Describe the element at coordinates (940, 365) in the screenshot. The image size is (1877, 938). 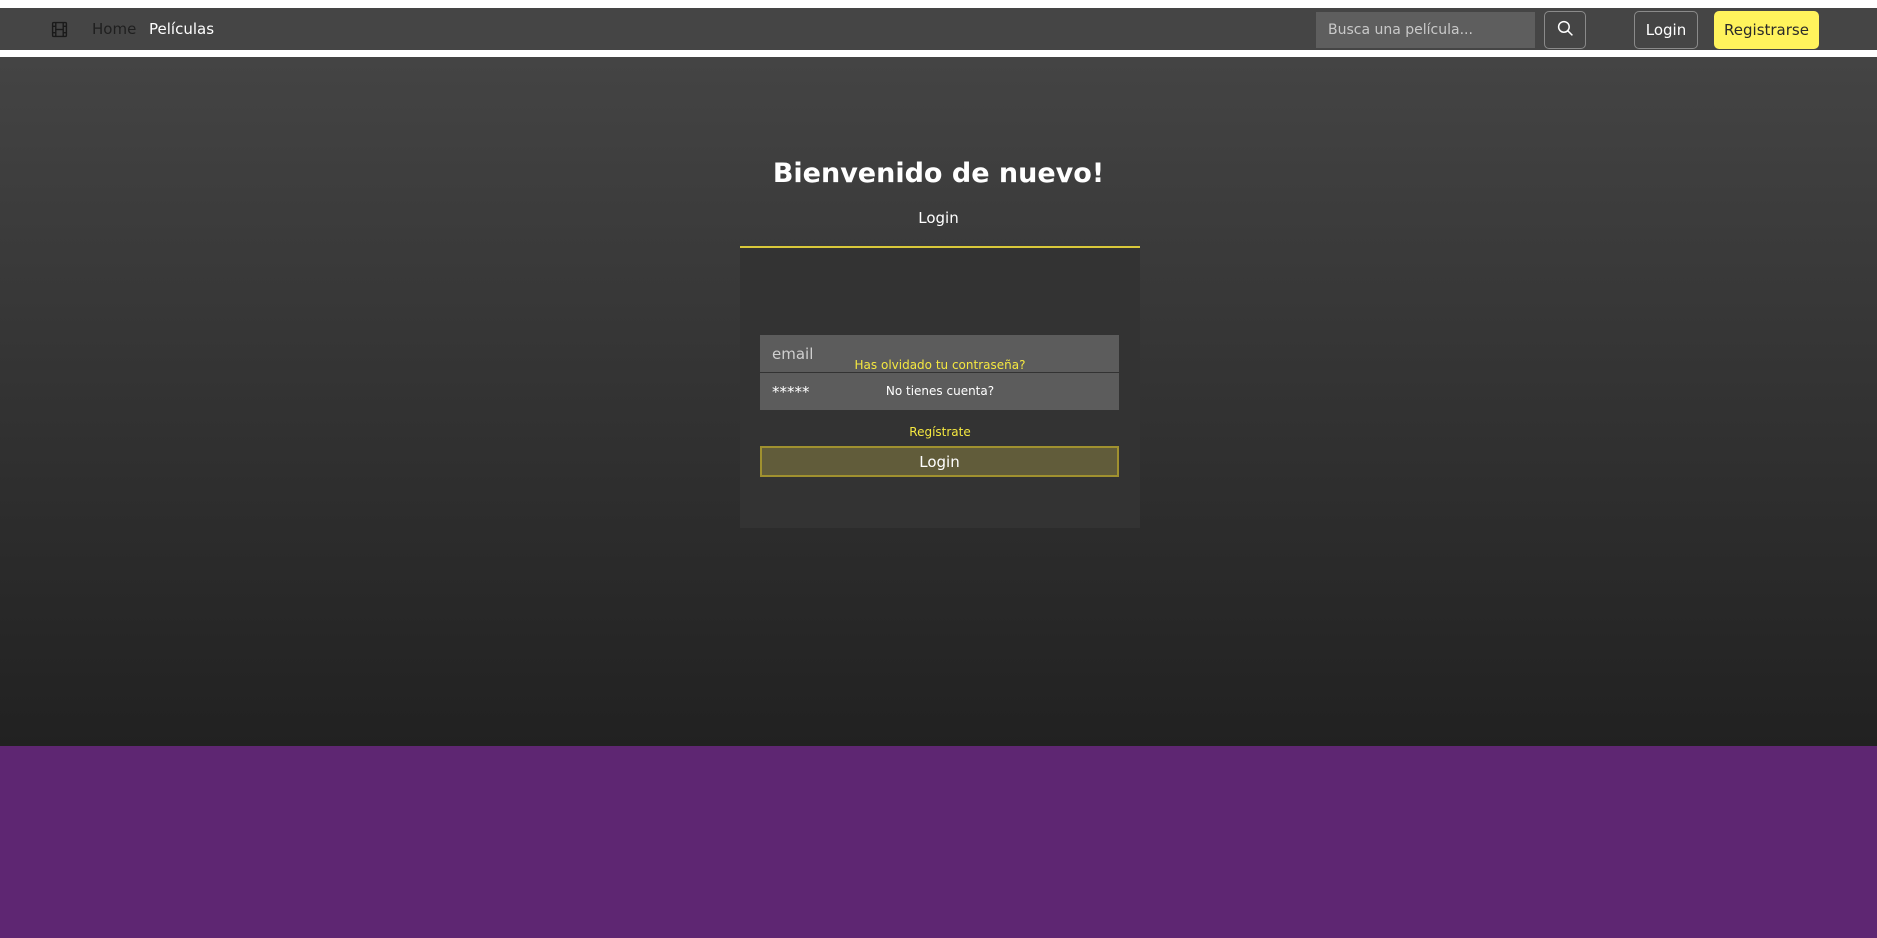
I see `forgot-password-link: Has olvidado tu contraseña?` at that location.